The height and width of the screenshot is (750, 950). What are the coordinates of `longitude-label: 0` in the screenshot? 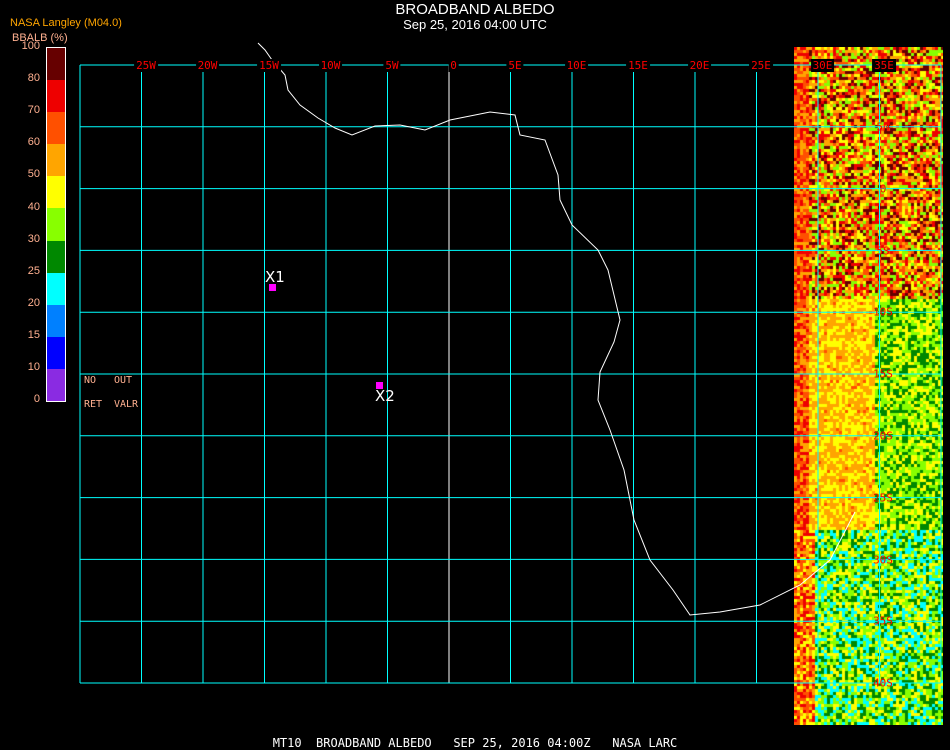 It's located at (453, 65).